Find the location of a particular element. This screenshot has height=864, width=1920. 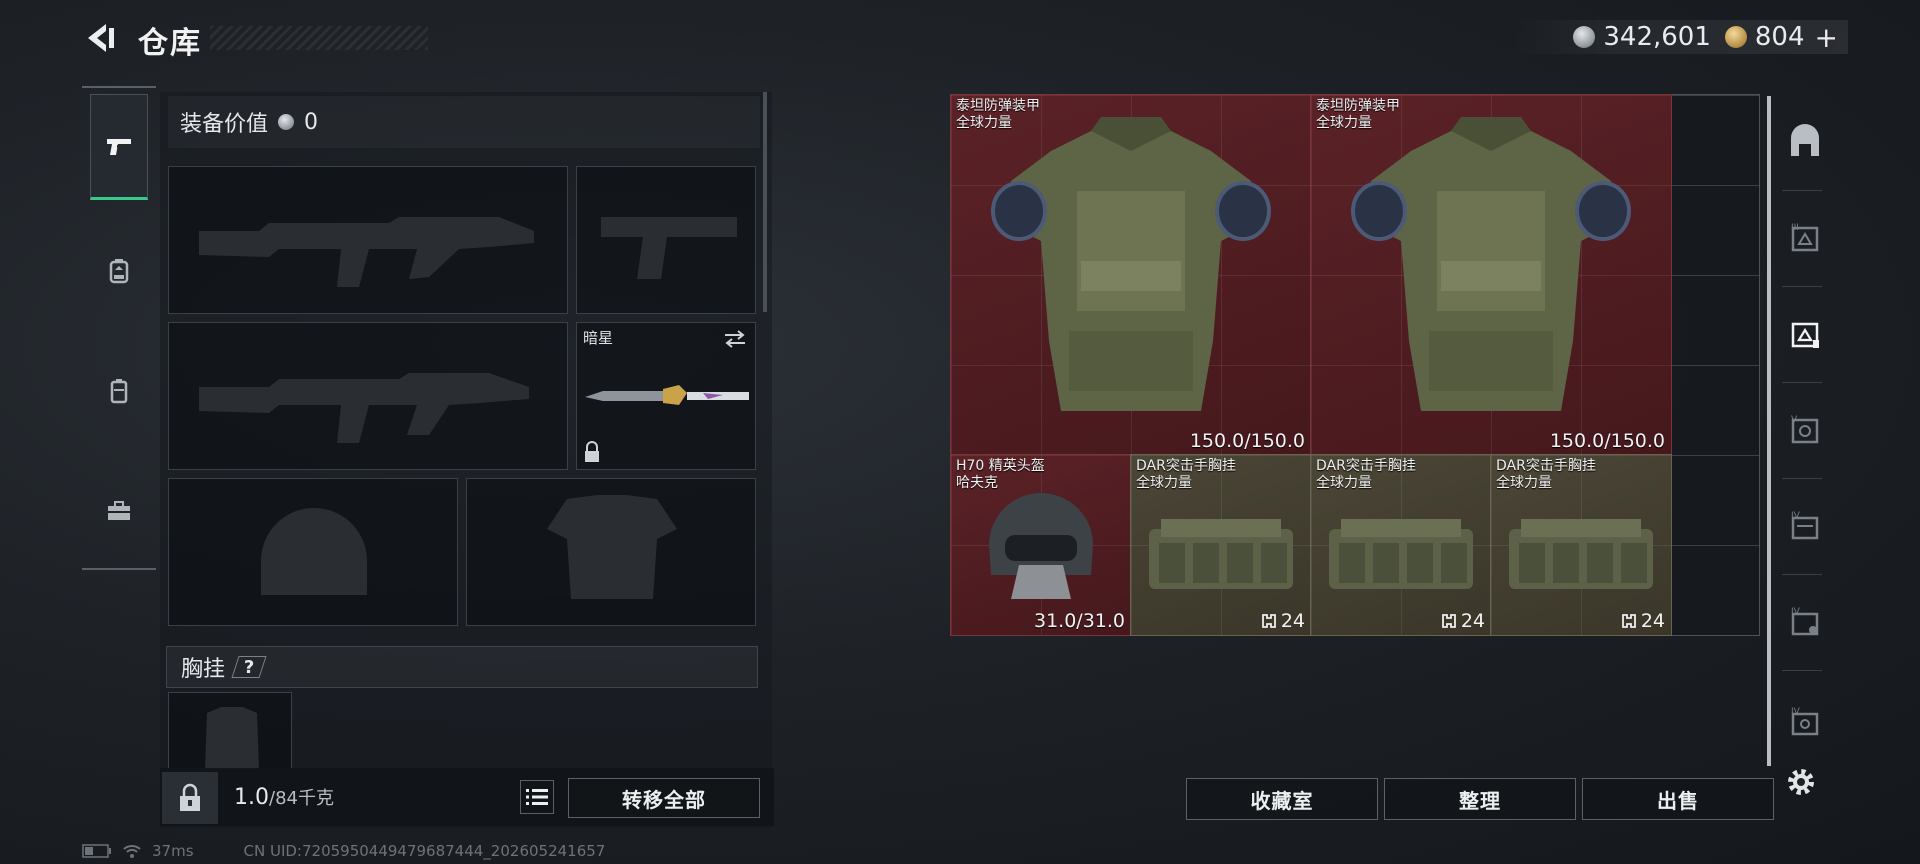

stash-page-active is located at coordinates (1805, 334).